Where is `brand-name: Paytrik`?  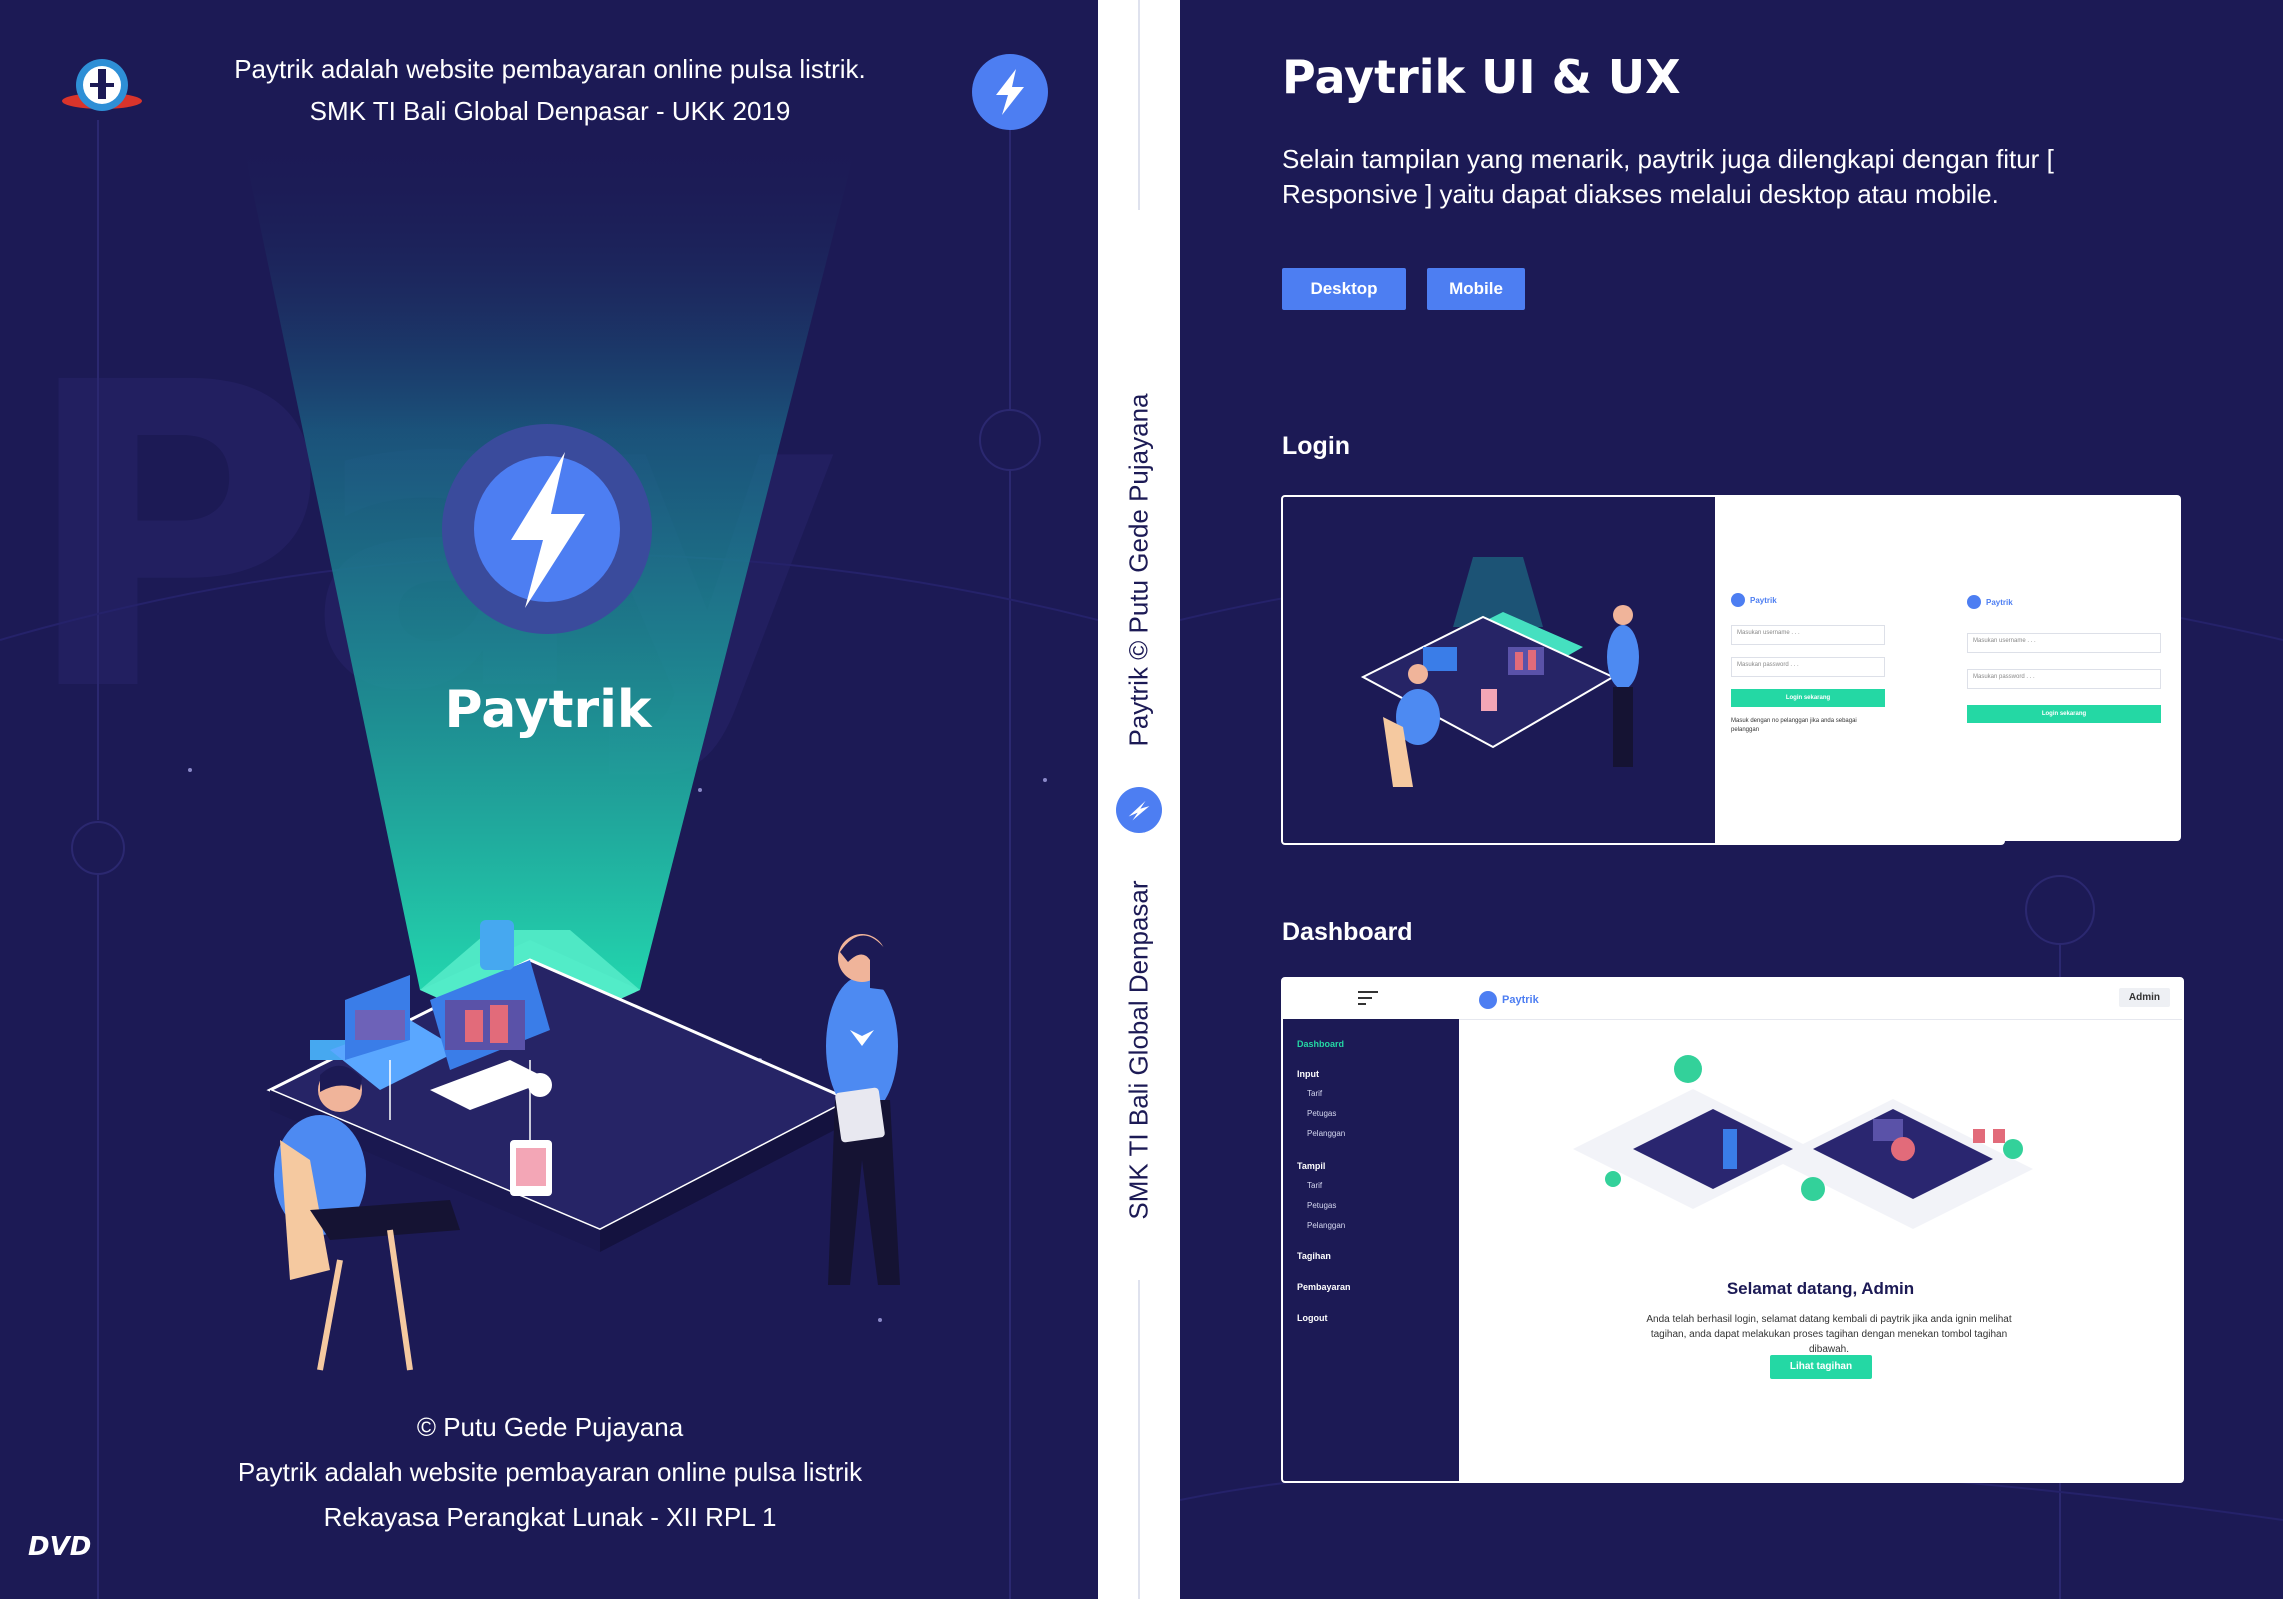
brand-name: Paytrik is located at coordinates (548, 710).